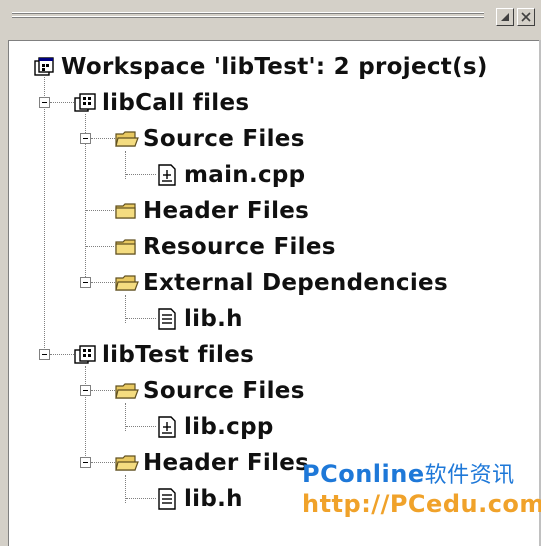  I want to click on workspace-icon, so click(44, 67).